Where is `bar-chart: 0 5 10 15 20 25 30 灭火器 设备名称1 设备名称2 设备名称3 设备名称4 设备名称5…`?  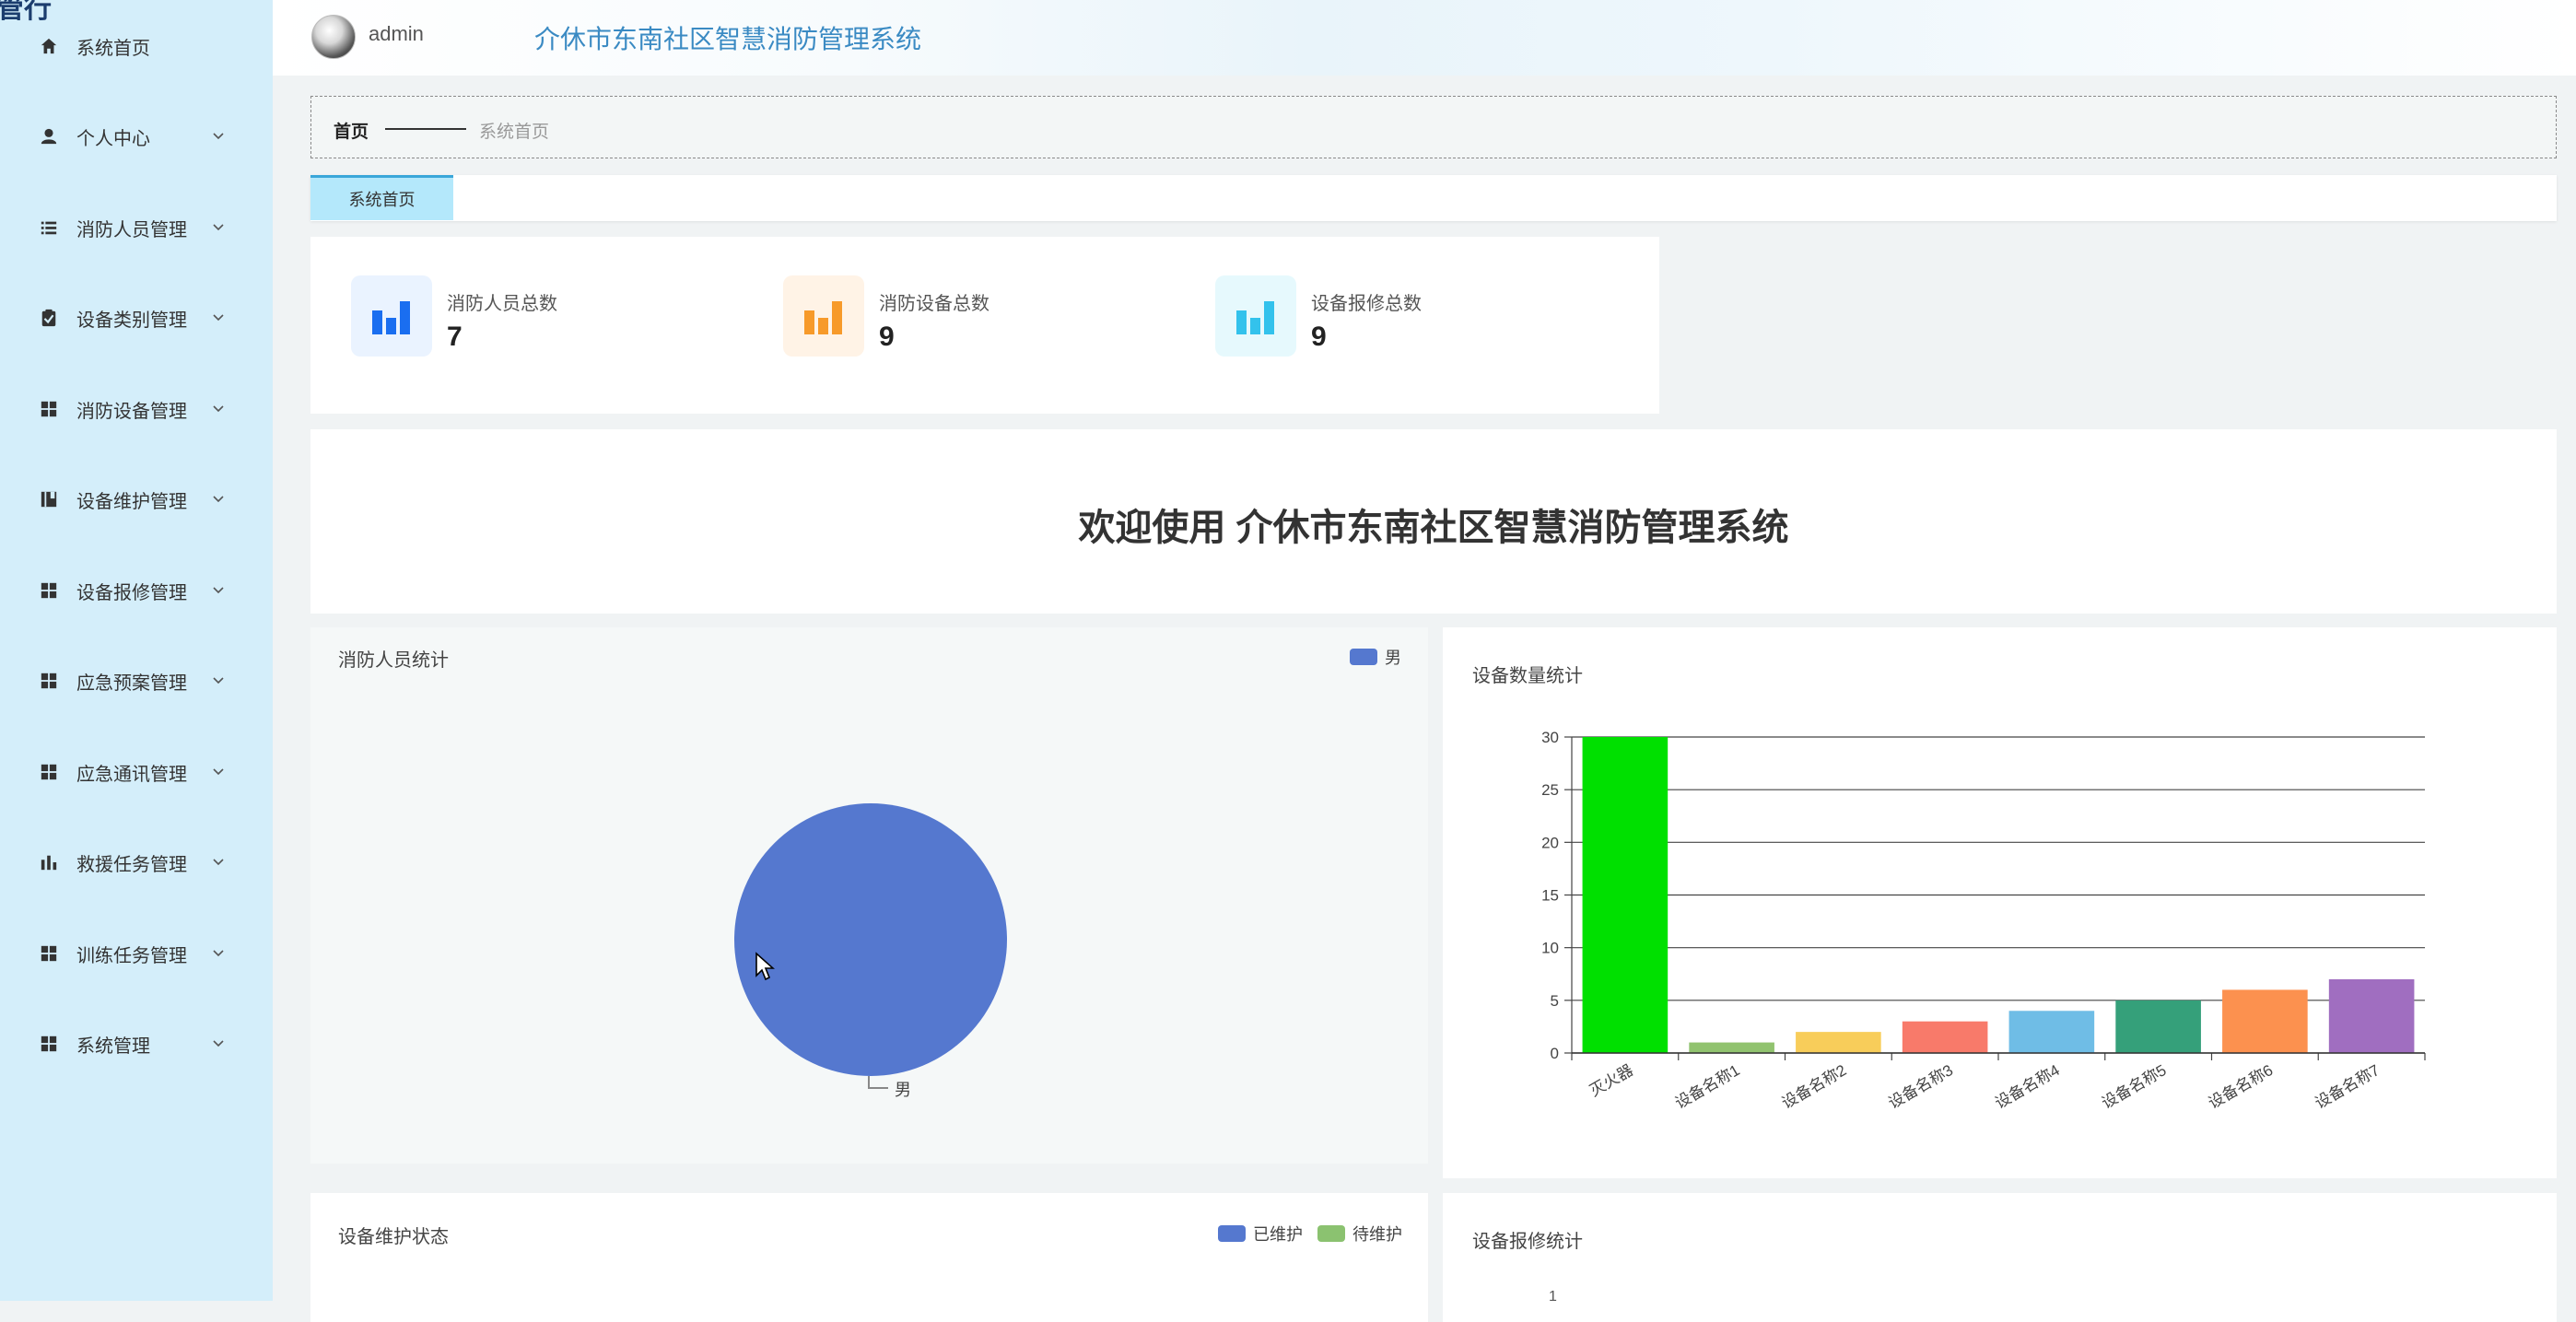 bar-chart: 0 5 10 15 20 25 30 灭火器 设备名称1 设备名称2 设备名称3 设备名称4 设备名称5… is located at coordinates (1983, 920).